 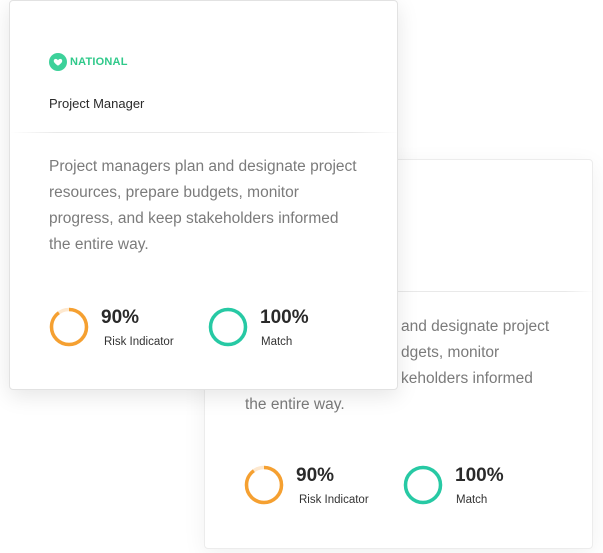 I want to click on badge-label: NATIONAL, so click(x=99, y=62).